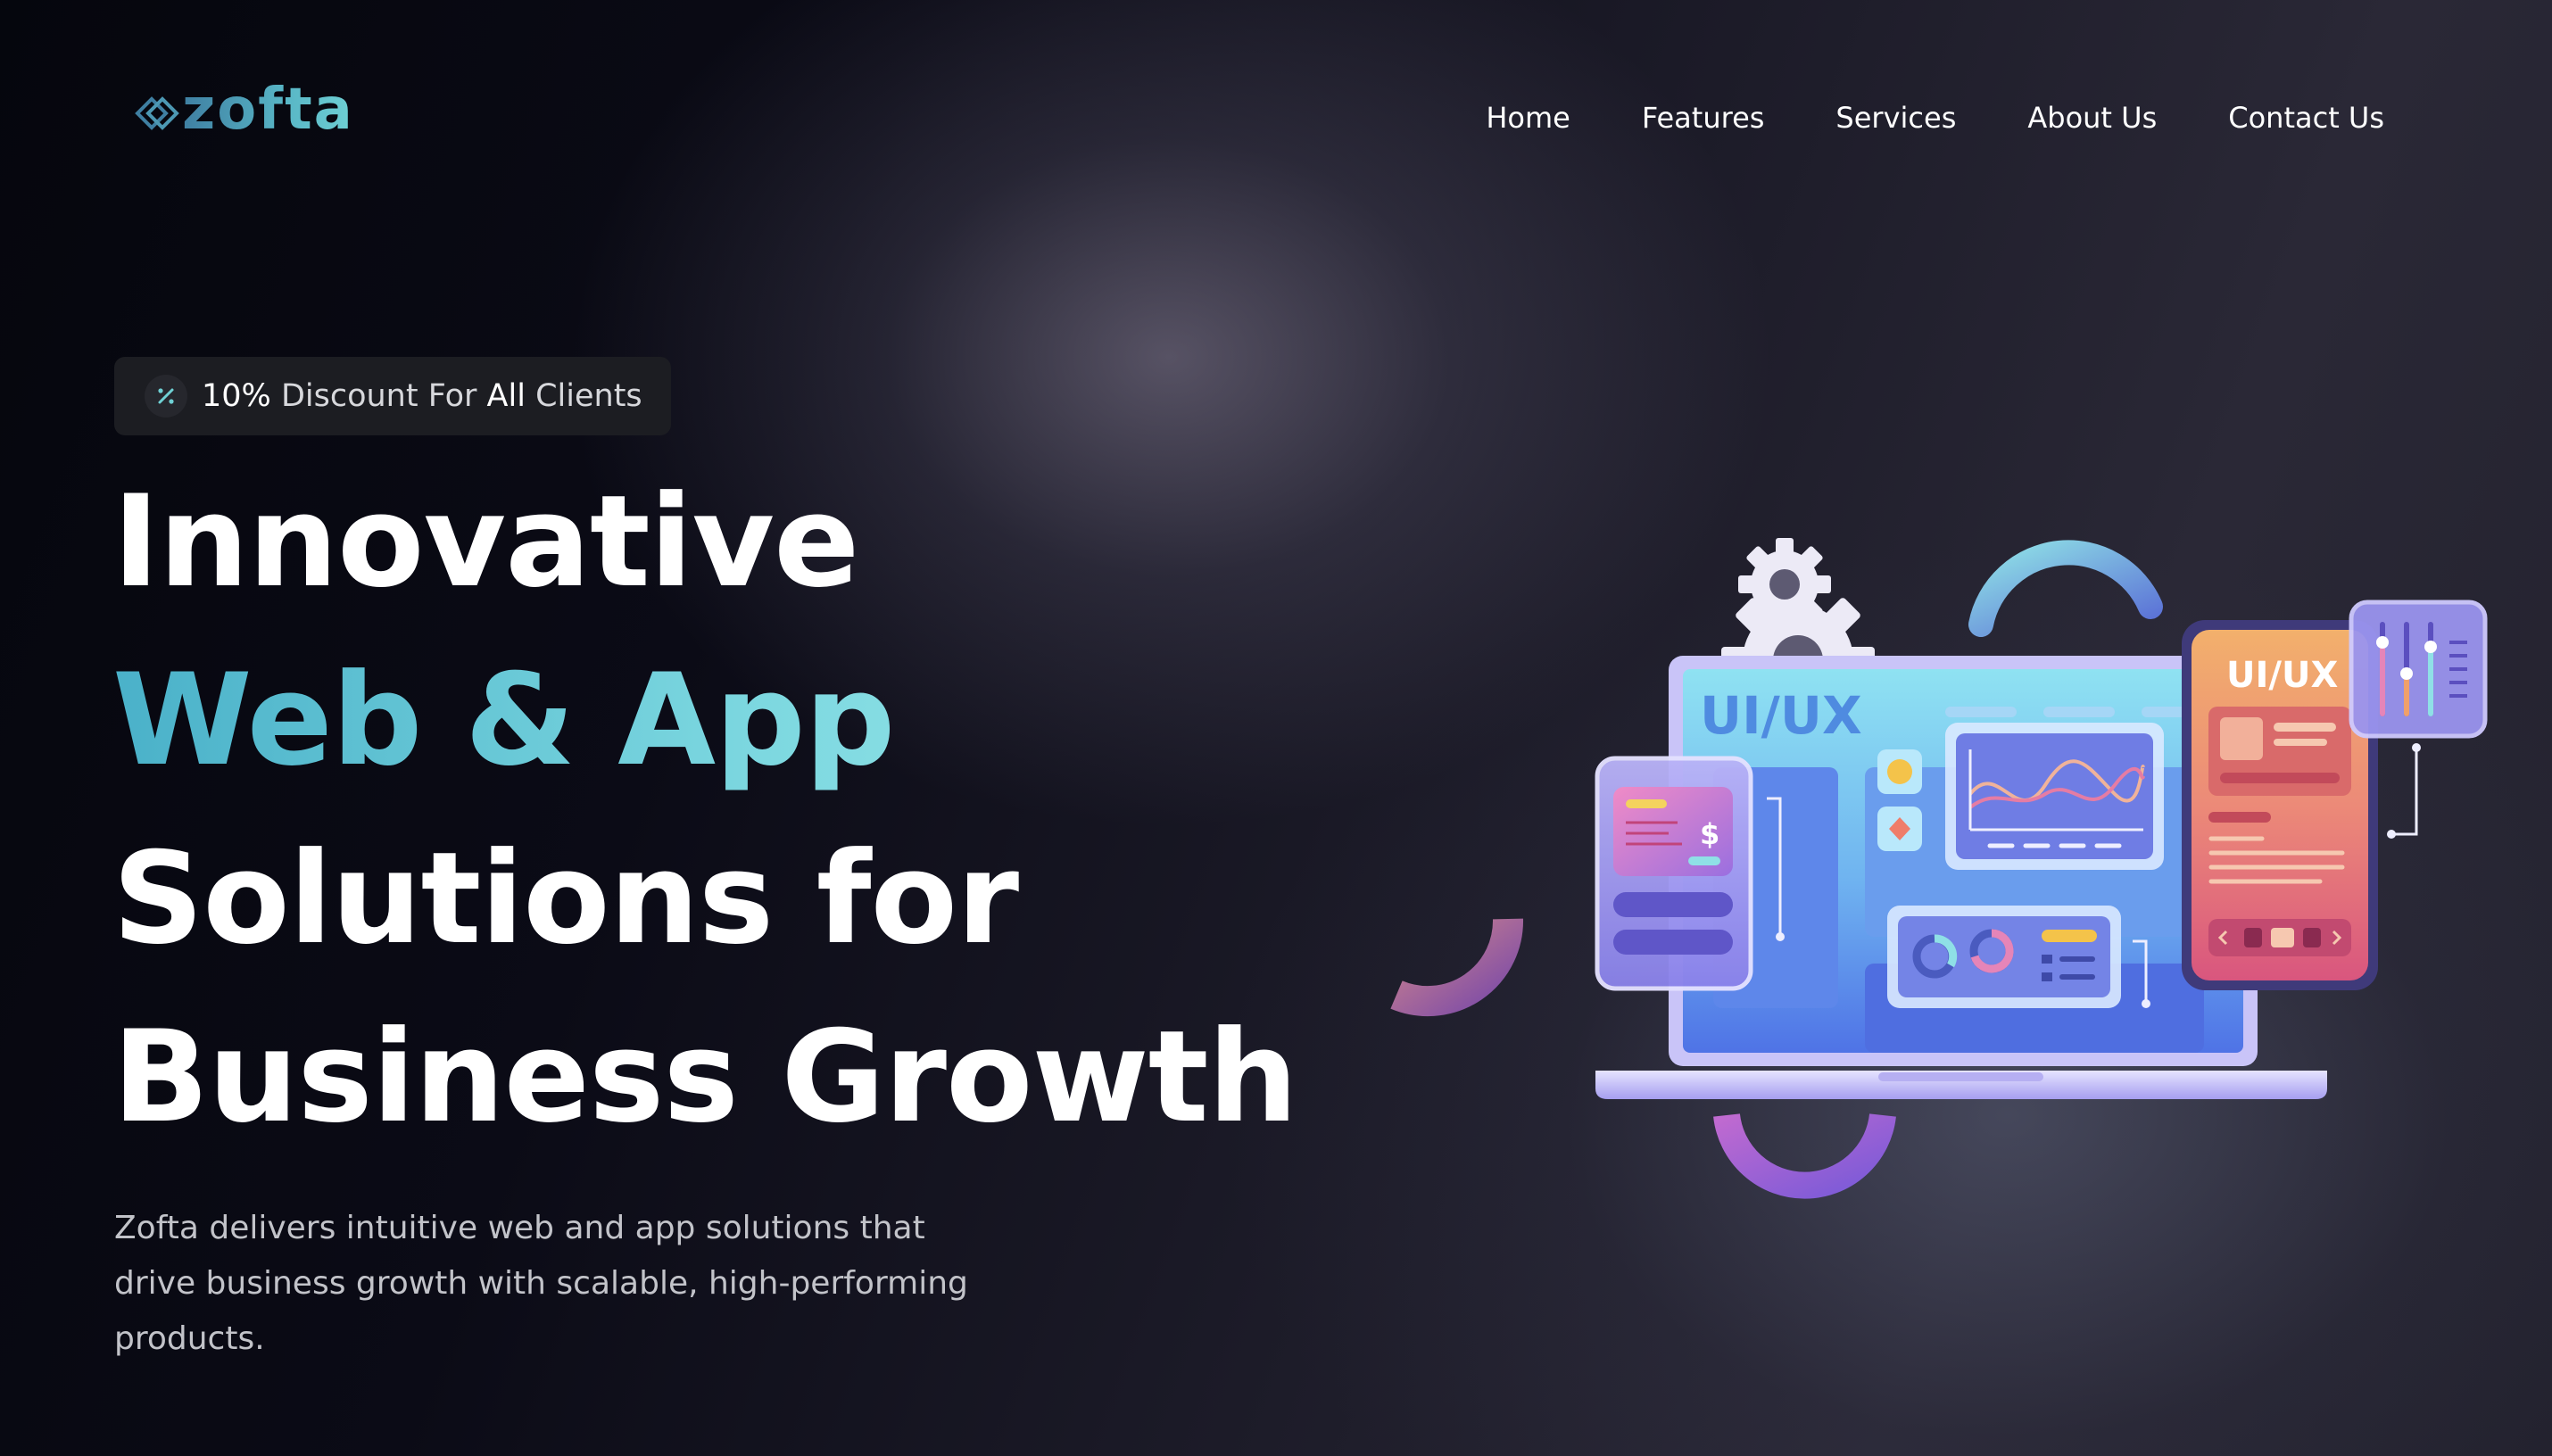 This screenshot has width=2552, height=1456. Describe the element at coordinates (268, 110) in the screenshot. I see `logo-text: zofta` at that location.